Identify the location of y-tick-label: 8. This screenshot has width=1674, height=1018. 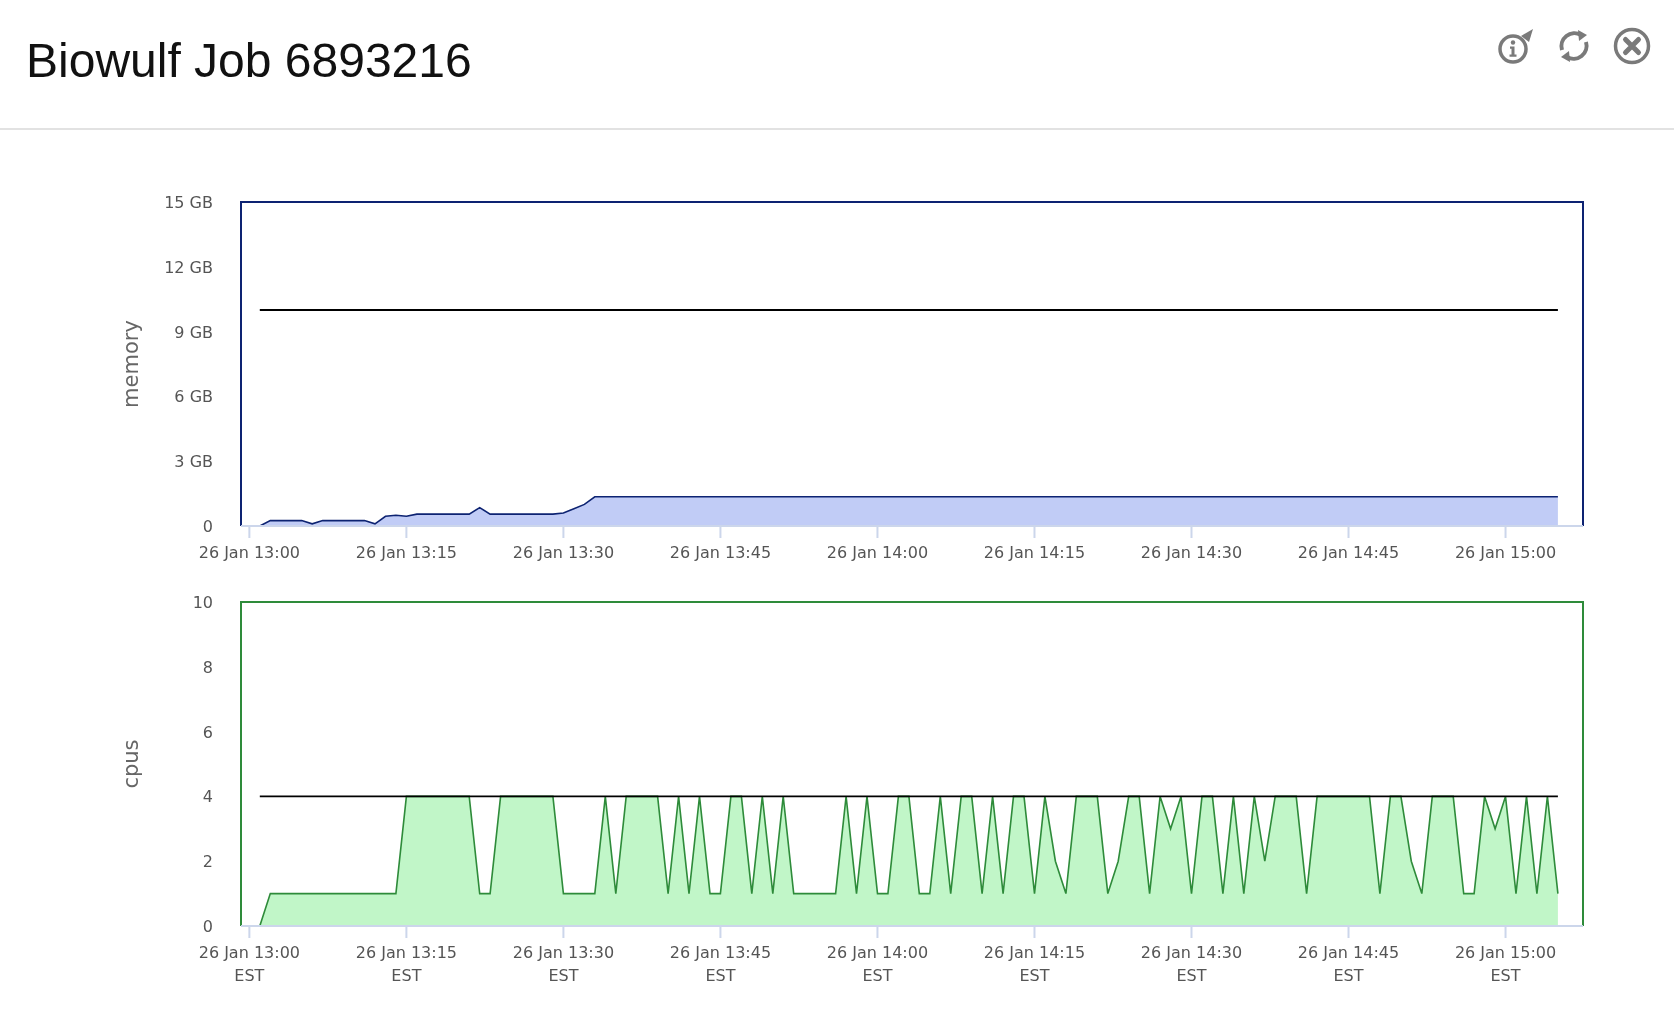
(207, 667).